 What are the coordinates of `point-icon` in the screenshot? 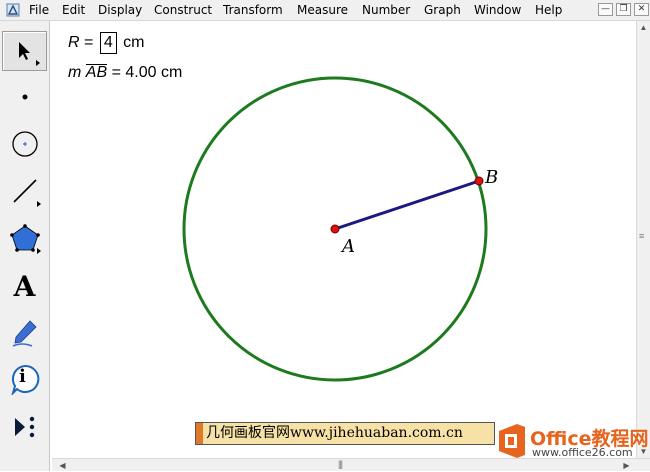 It's located at (24, 97).